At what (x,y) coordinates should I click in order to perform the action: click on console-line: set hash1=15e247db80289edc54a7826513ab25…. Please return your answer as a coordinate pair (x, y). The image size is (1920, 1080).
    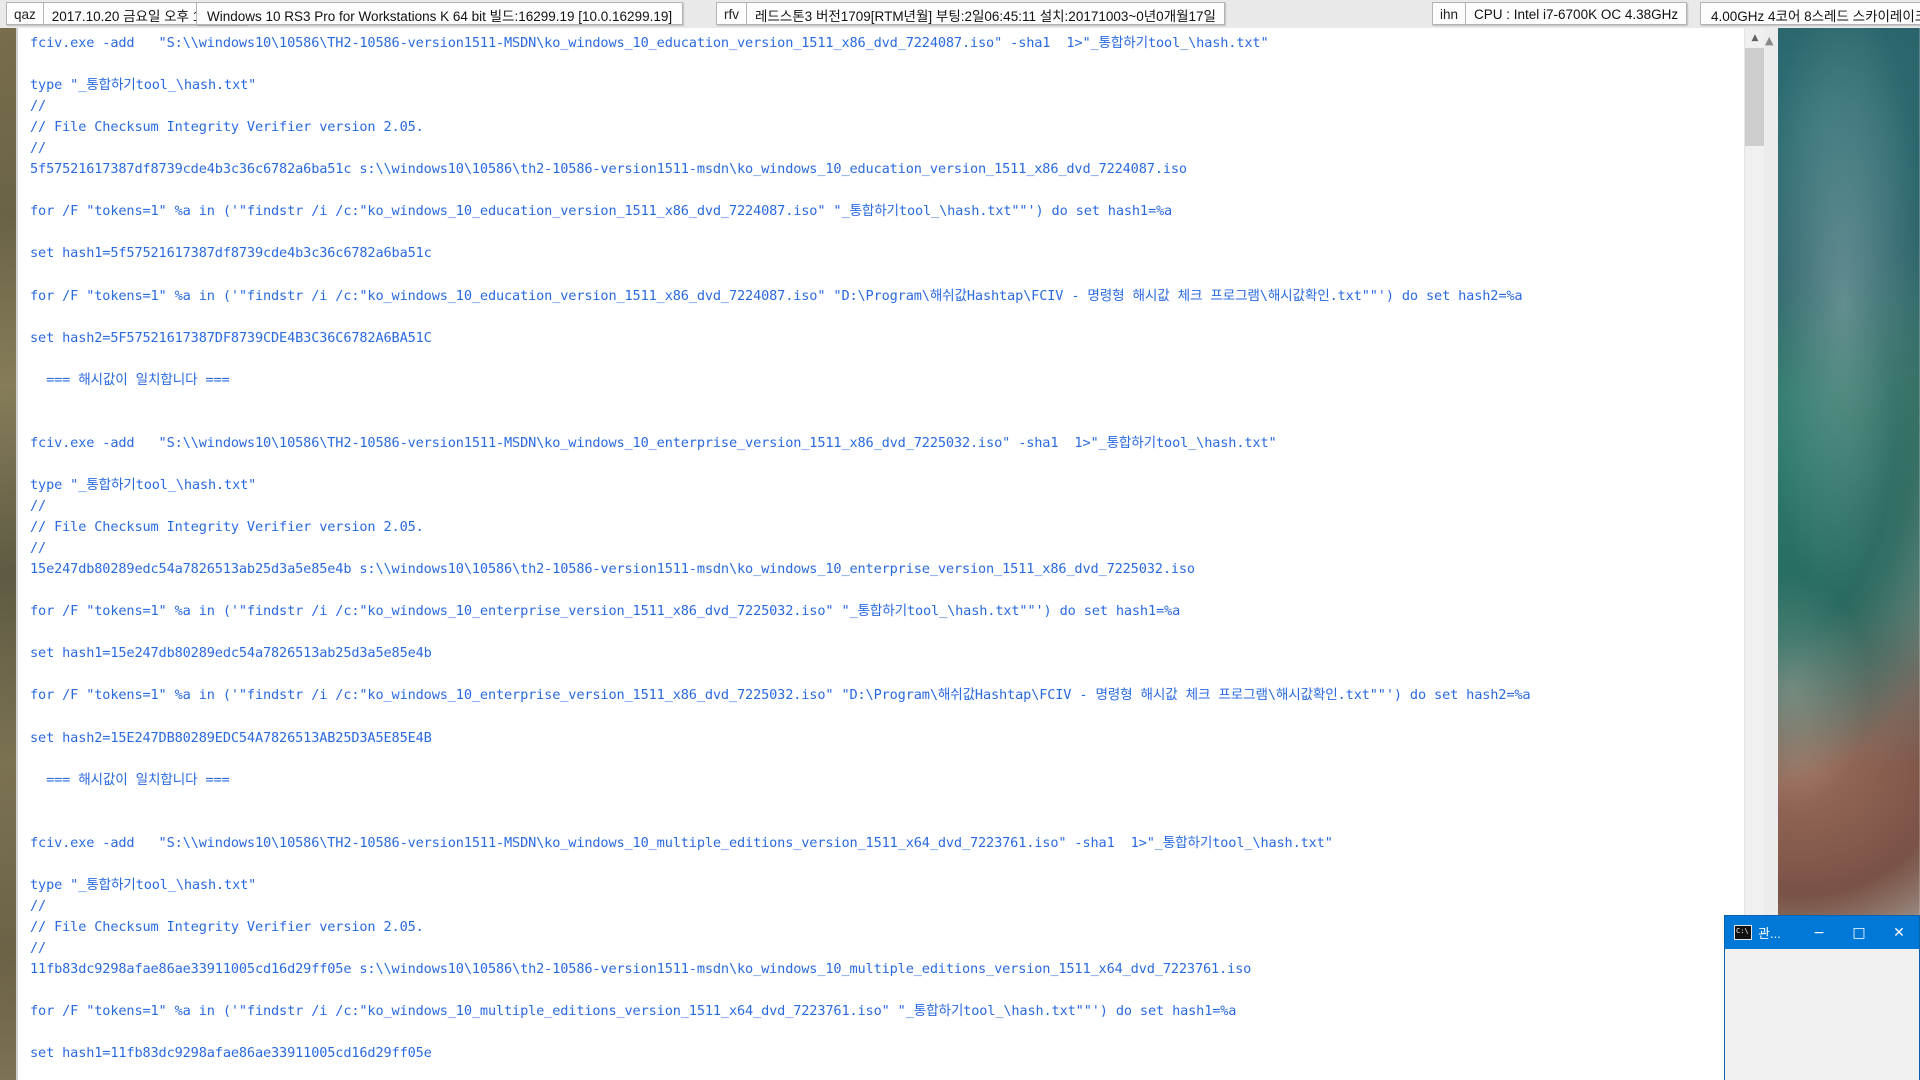
    Looking at the image, I should click on (231, 653).